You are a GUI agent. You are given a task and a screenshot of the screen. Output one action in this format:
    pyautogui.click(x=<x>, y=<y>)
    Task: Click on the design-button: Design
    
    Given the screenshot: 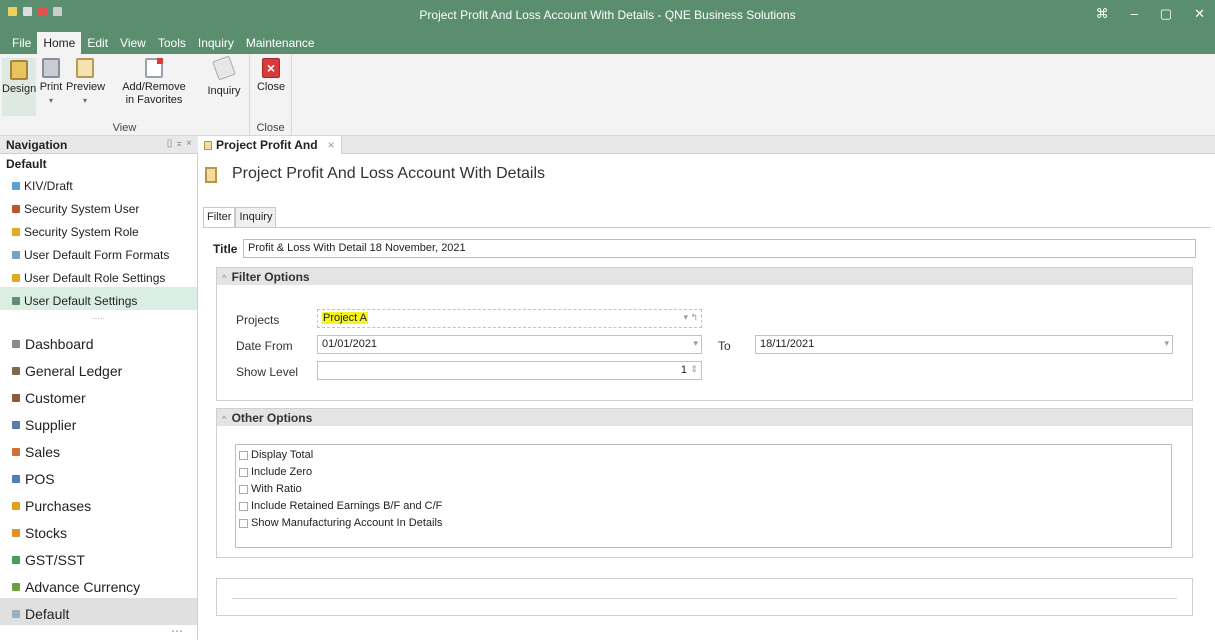 What is the action you would take?
    pyautogui.click(x=19, y=87)
    